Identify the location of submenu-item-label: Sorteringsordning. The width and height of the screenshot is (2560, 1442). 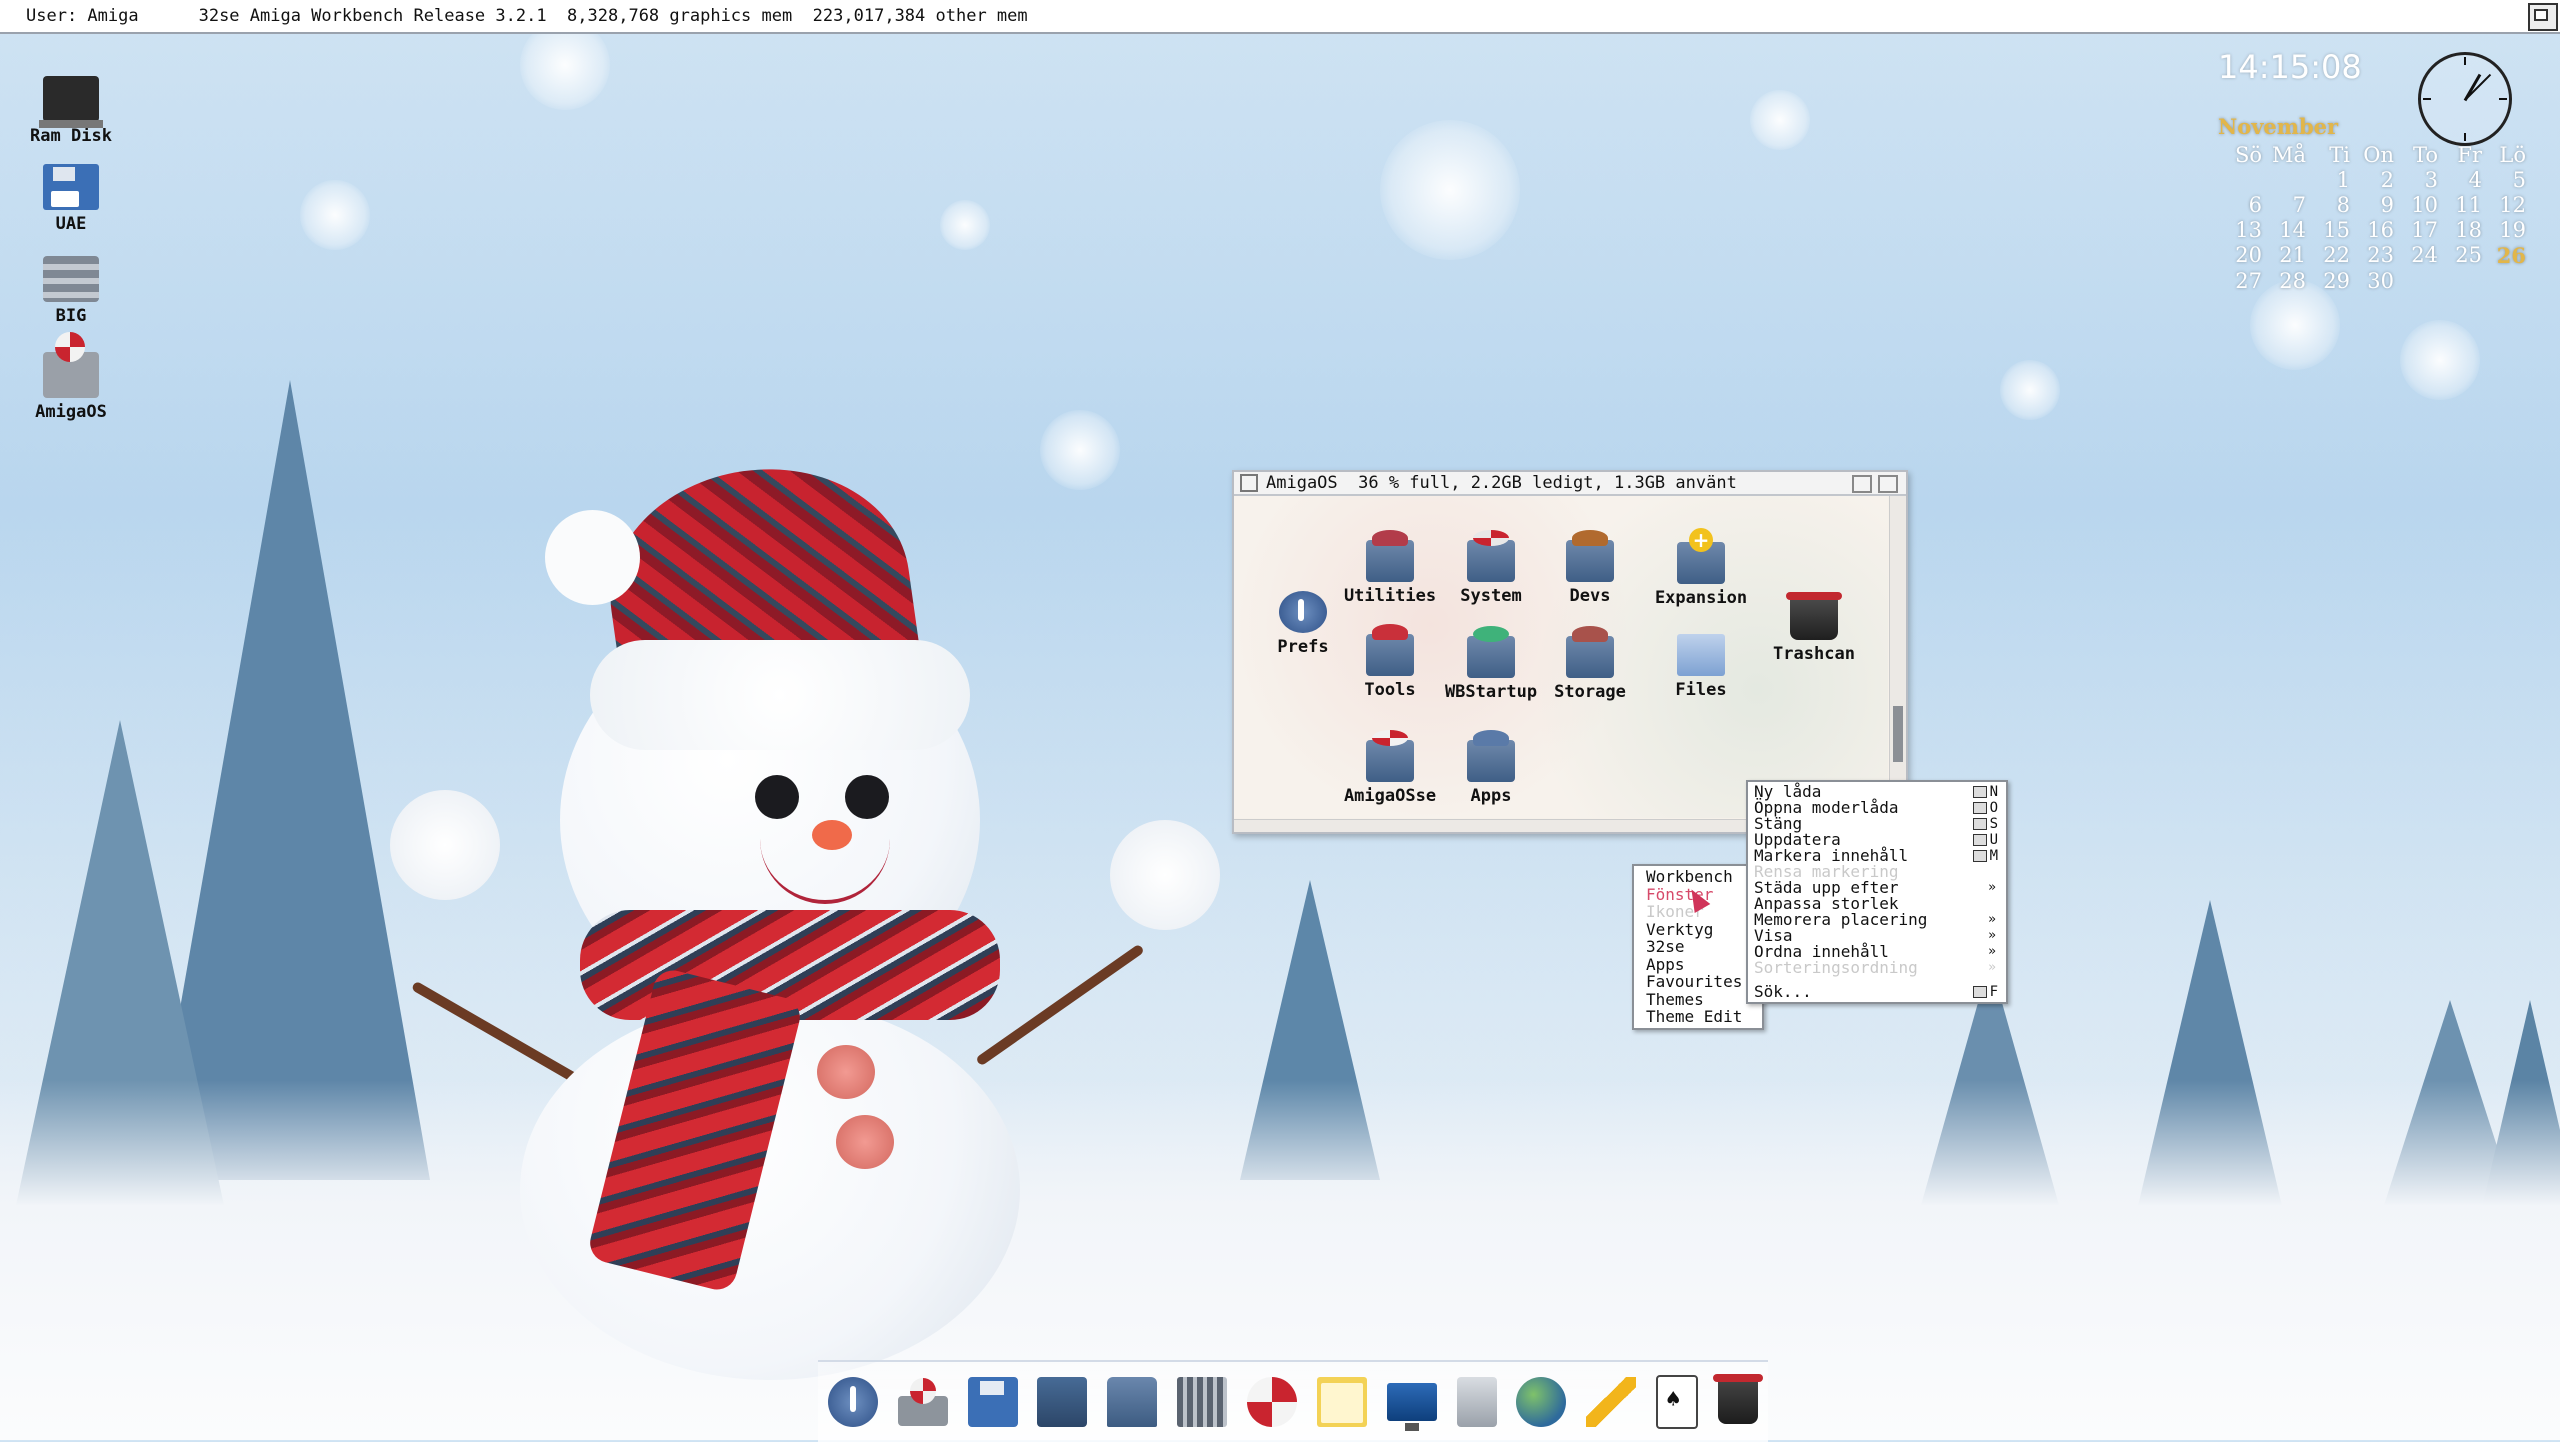
(1836, 967).